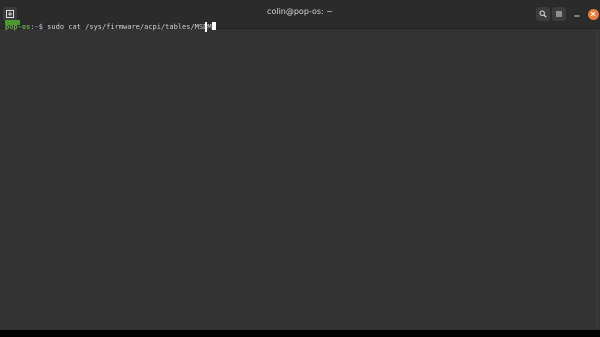 The image size is (600, 337). What do you see at coordinates (10, 14) in the screenshot?
I see `new-tab-icon` at bounding box center [10, 14].